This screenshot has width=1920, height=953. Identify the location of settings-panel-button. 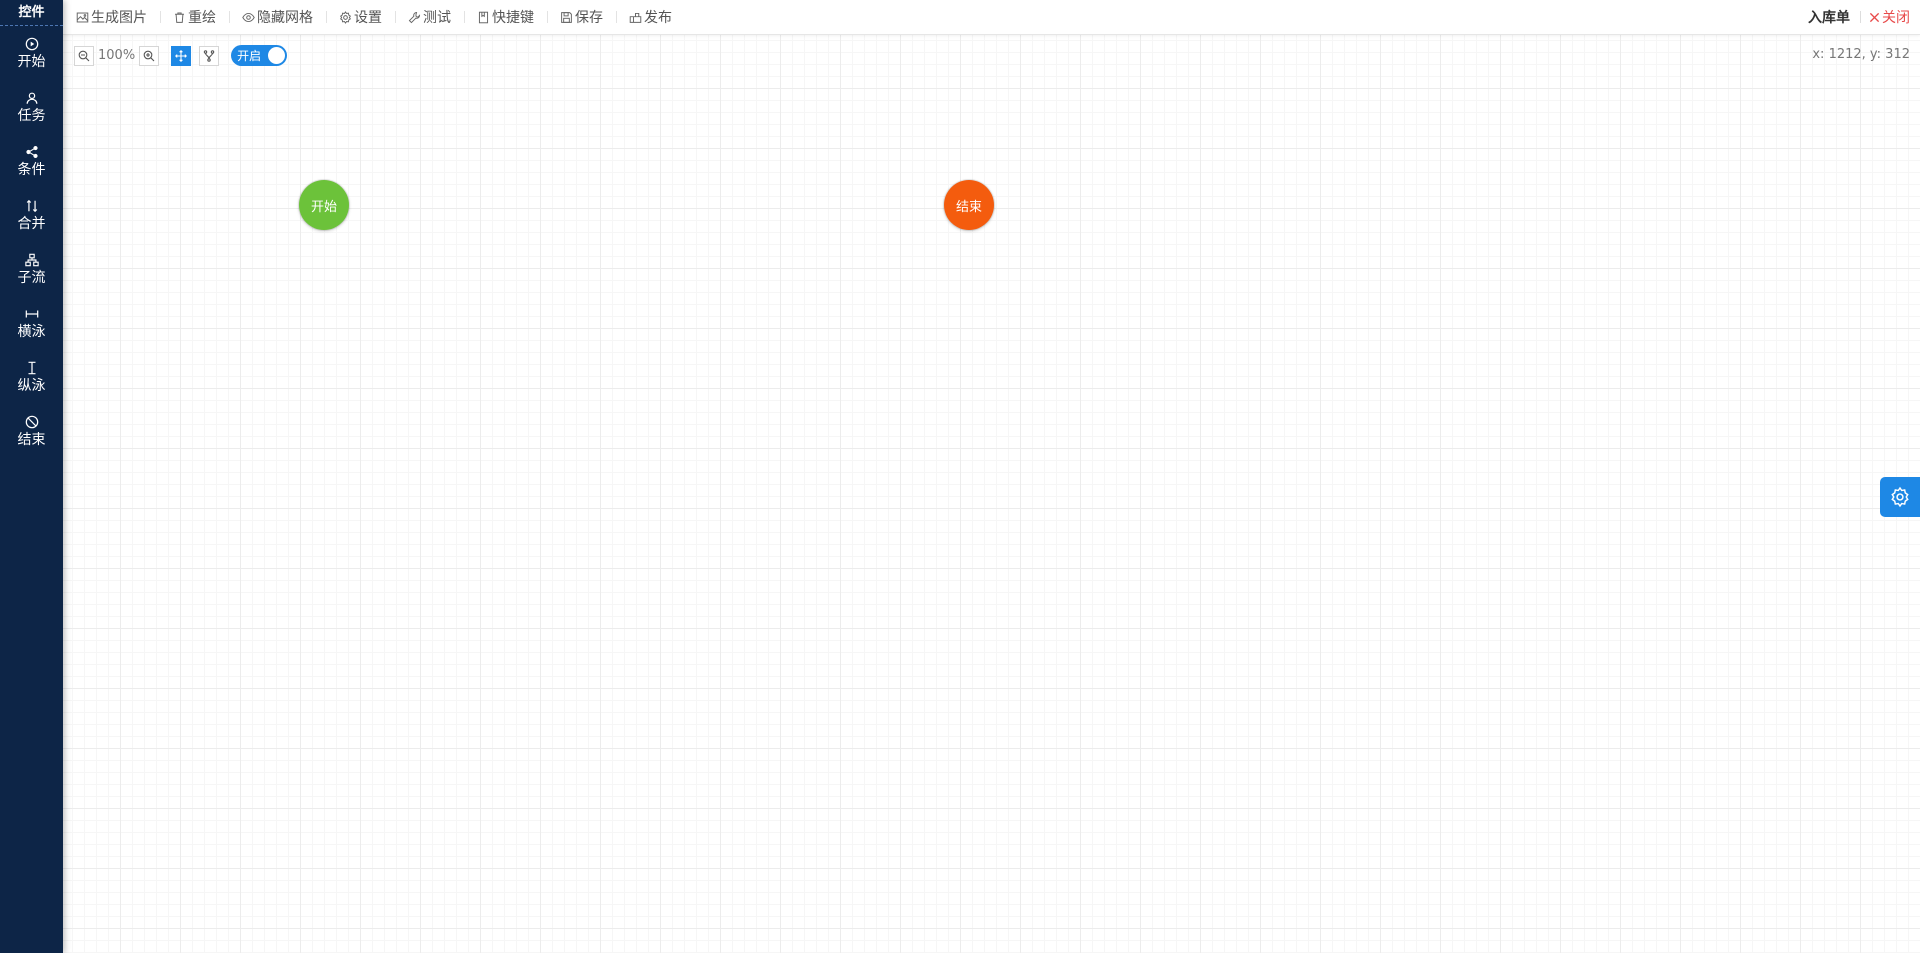
(1900, 497).